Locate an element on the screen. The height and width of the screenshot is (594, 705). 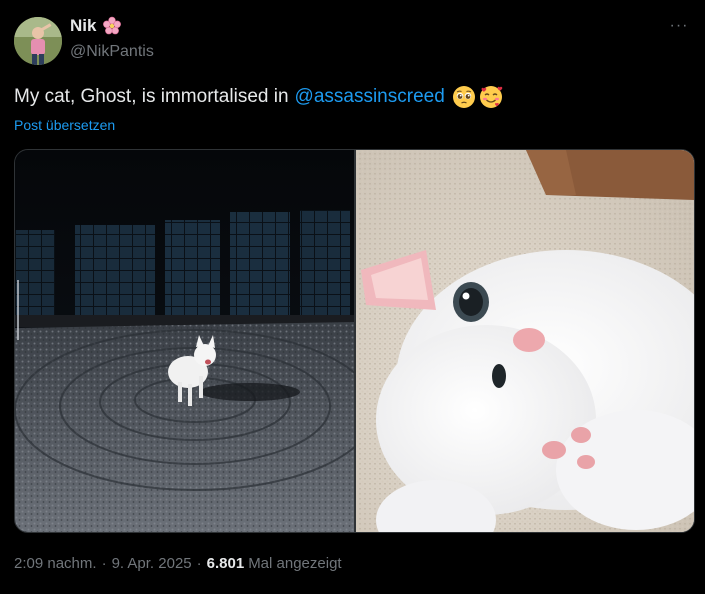
author-name-row: Nik is located at coordinates (96, 26).